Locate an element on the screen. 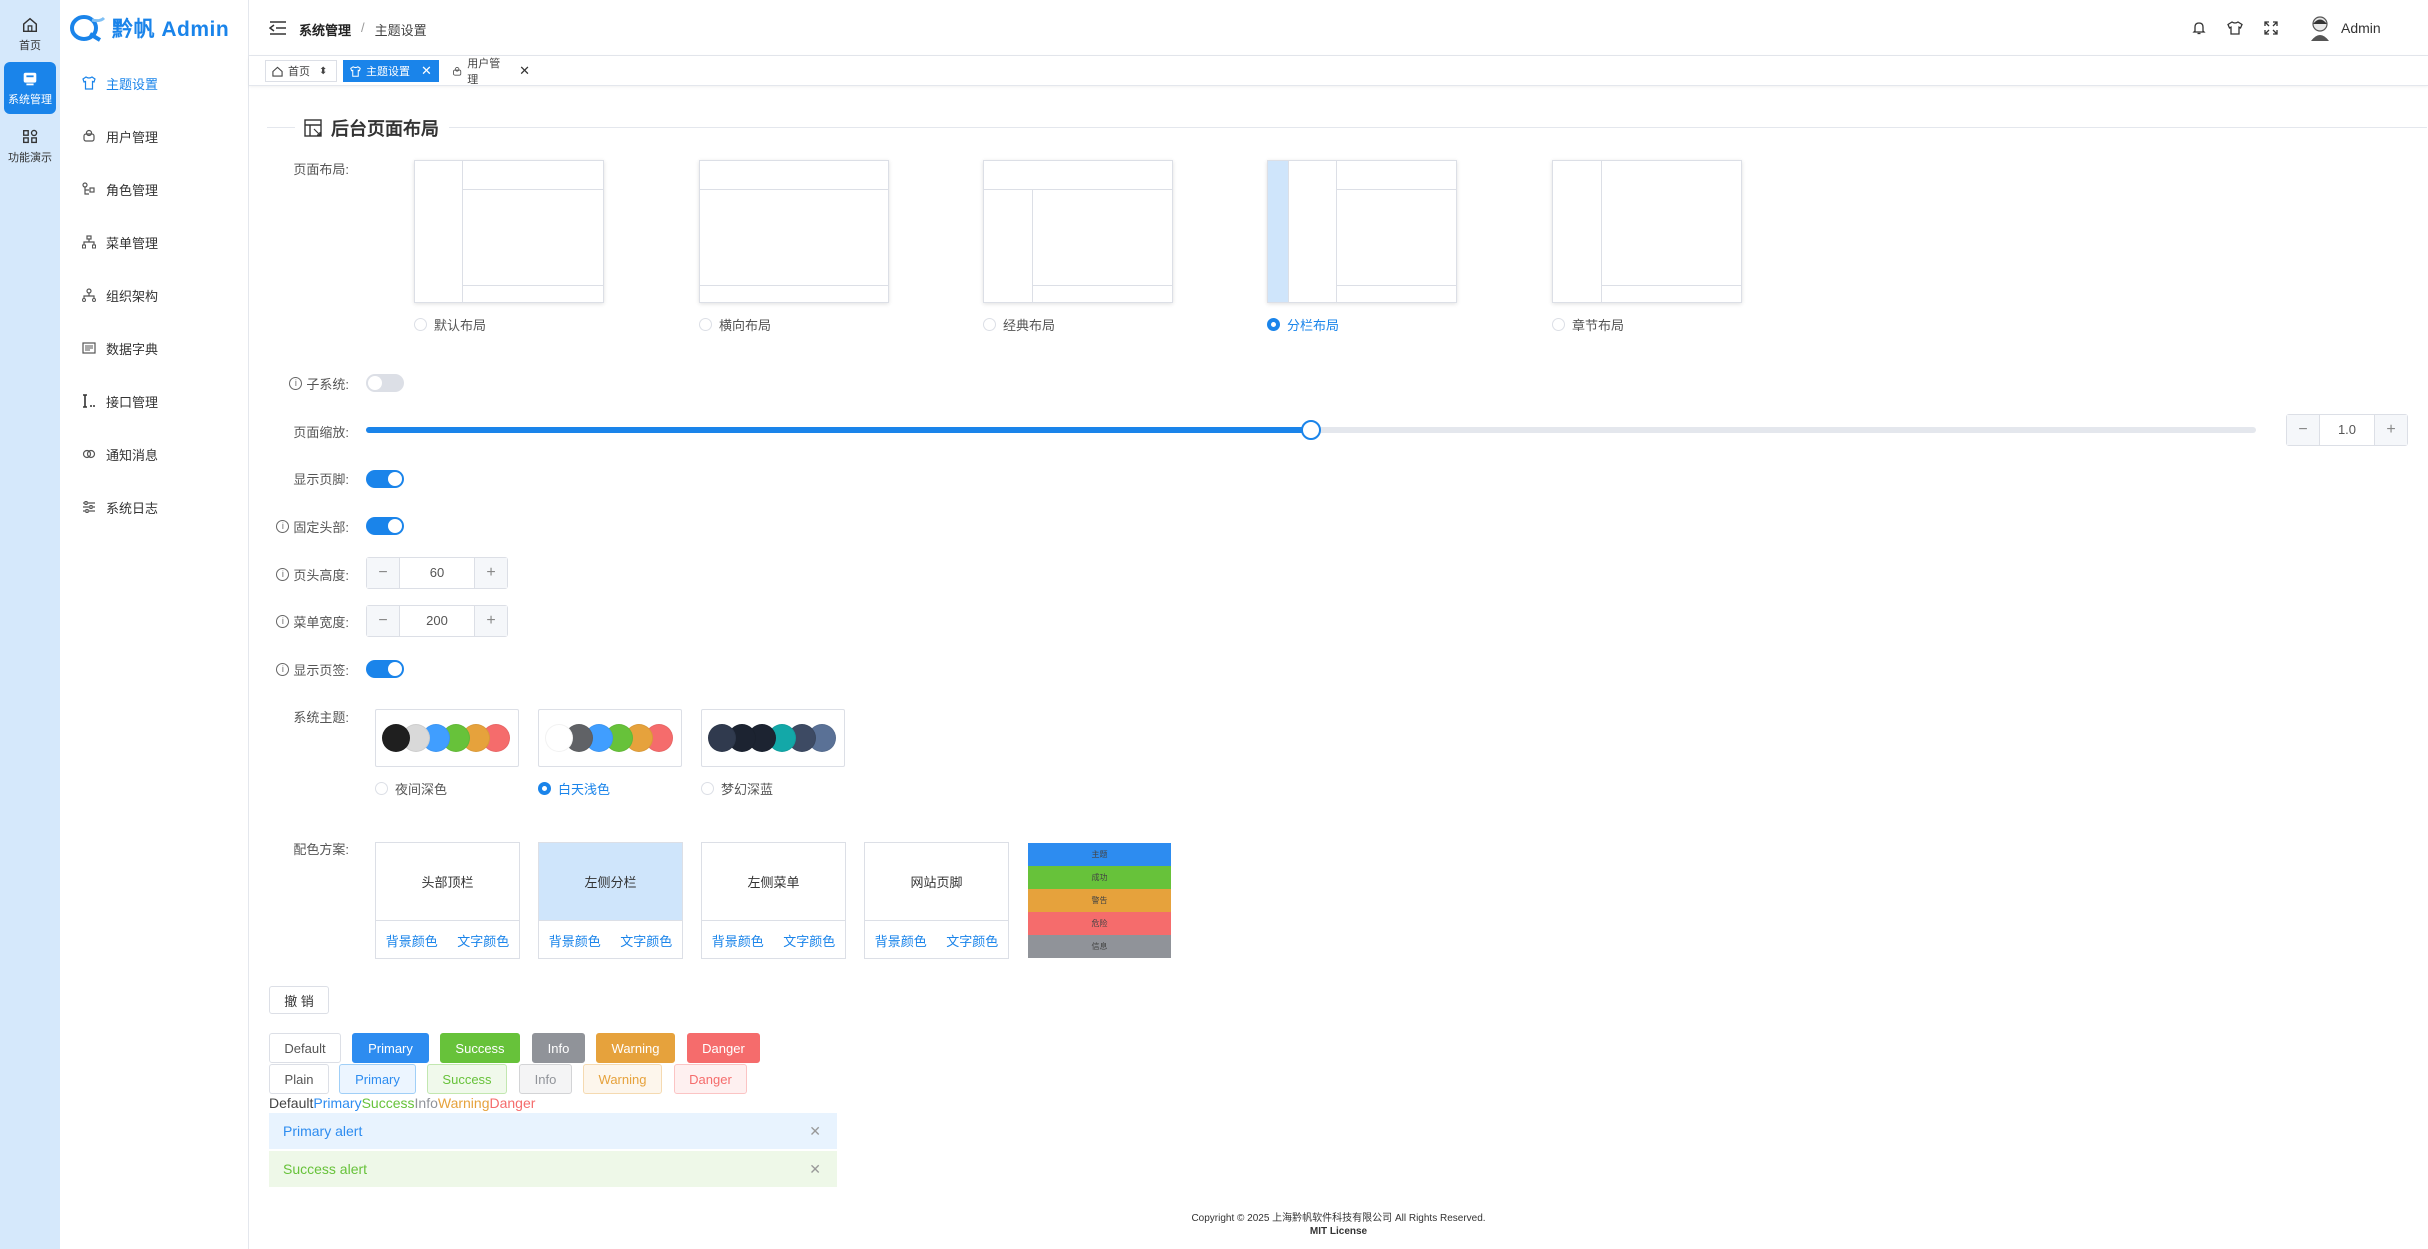 This screenshot has height=1249, width=2428. user-menu: Admin is located at coordinates (2344, 28).